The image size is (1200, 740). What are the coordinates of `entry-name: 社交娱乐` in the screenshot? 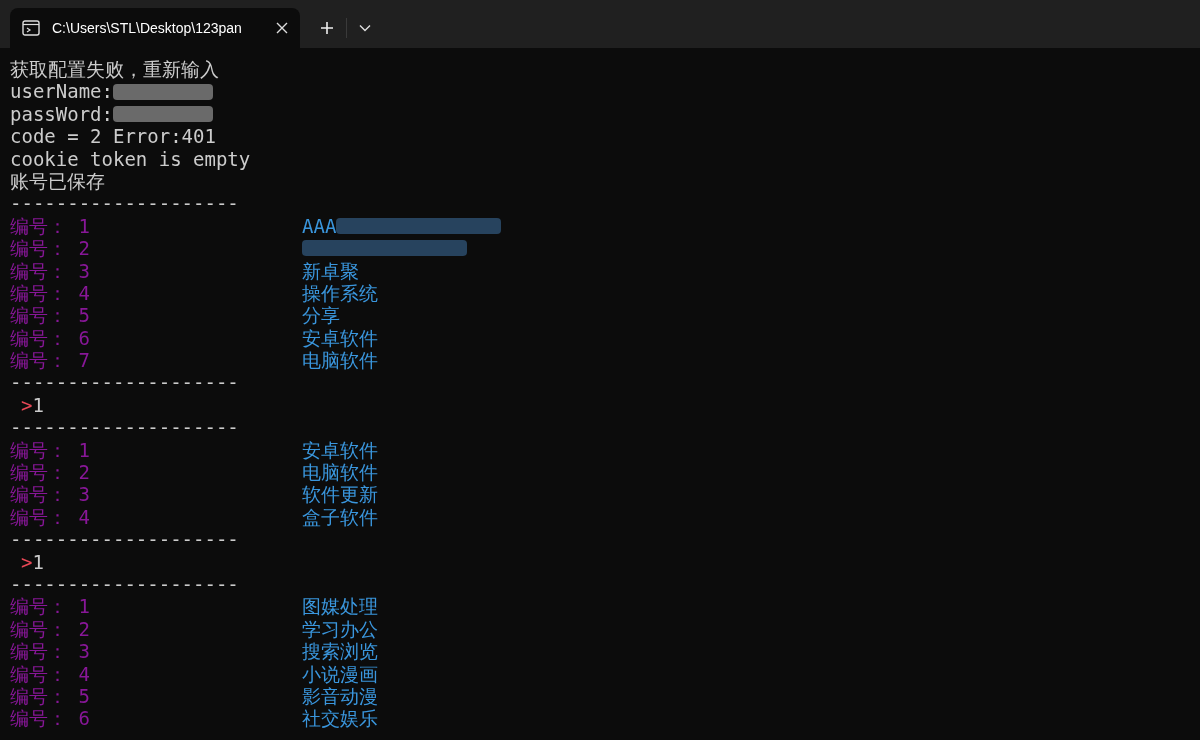 It's located at (340, 718).